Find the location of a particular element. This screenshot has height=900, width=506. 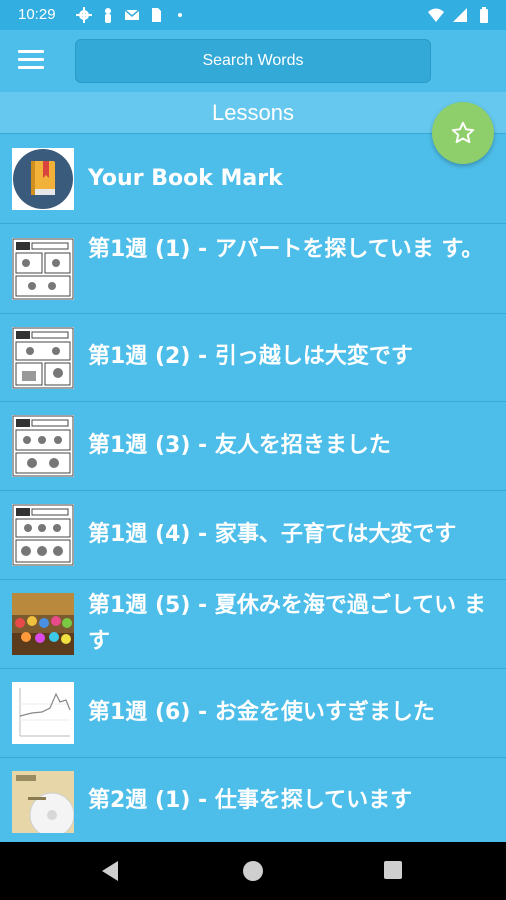

status-bar: 10:29 is located at coordinates (253, 15).